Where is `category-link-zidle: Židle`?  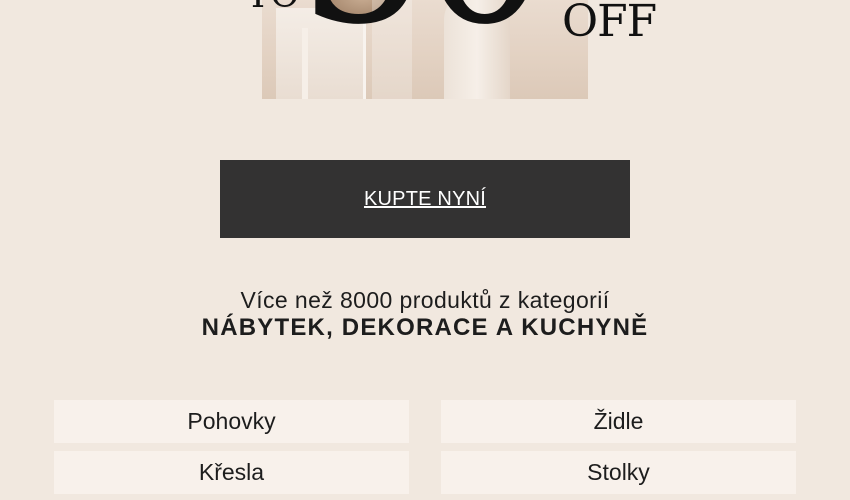 category-link-zidle: Židle is located at coordinates (618, 421).